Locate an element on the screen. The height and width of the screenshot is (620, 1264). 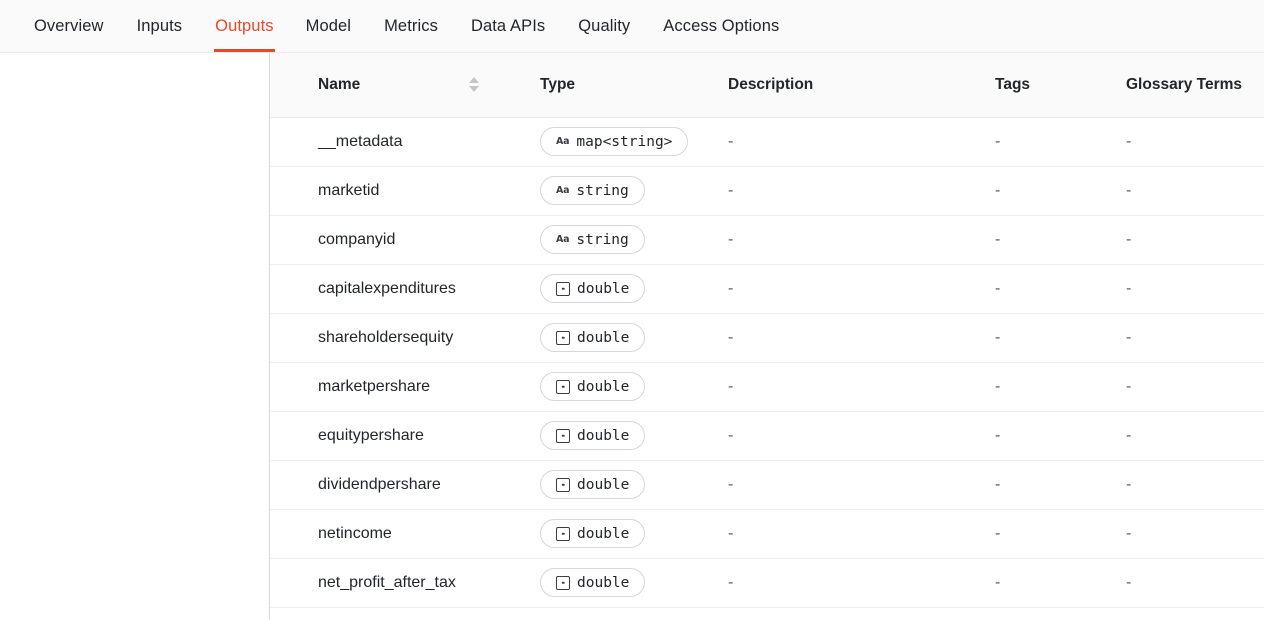
cell-field-name: __metadata is located at coordinates (386, 142).